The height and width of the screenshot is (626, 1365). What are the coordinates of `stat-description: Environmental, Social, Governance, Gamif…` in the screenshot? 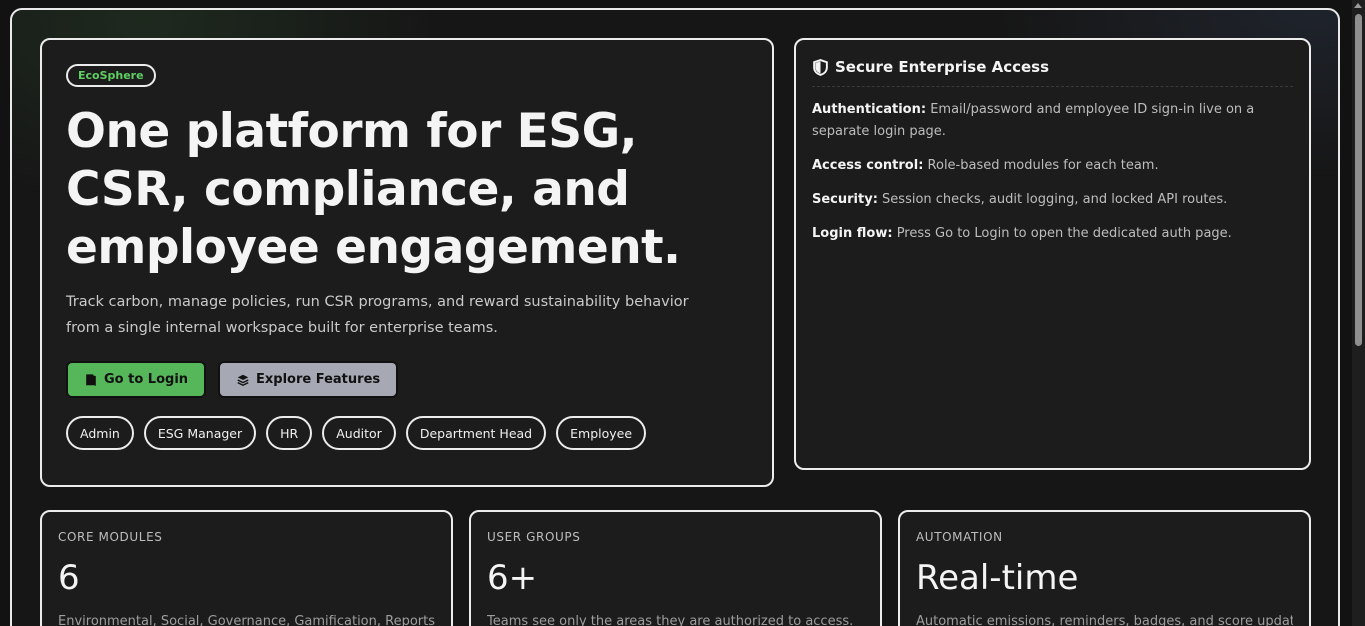 It's located at (246, 620).